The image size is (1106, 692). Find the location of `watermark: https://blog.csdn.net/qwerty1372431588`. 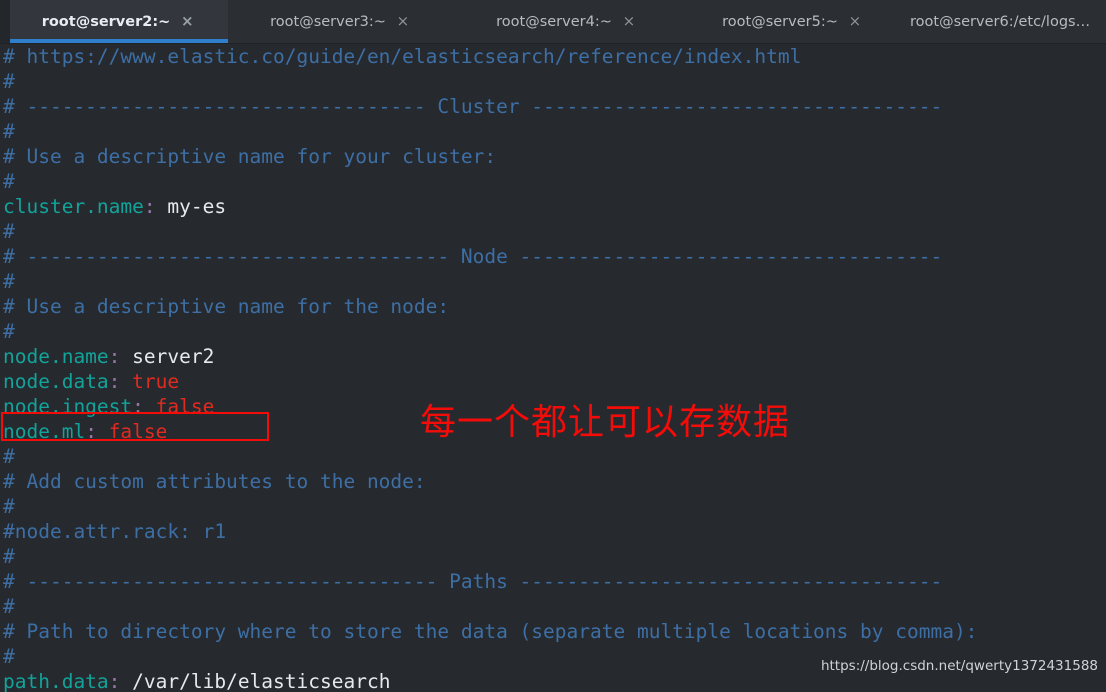

watermark: https://blog.csdn.net/qwerty1372431588 is located at coordinates (959, 666).